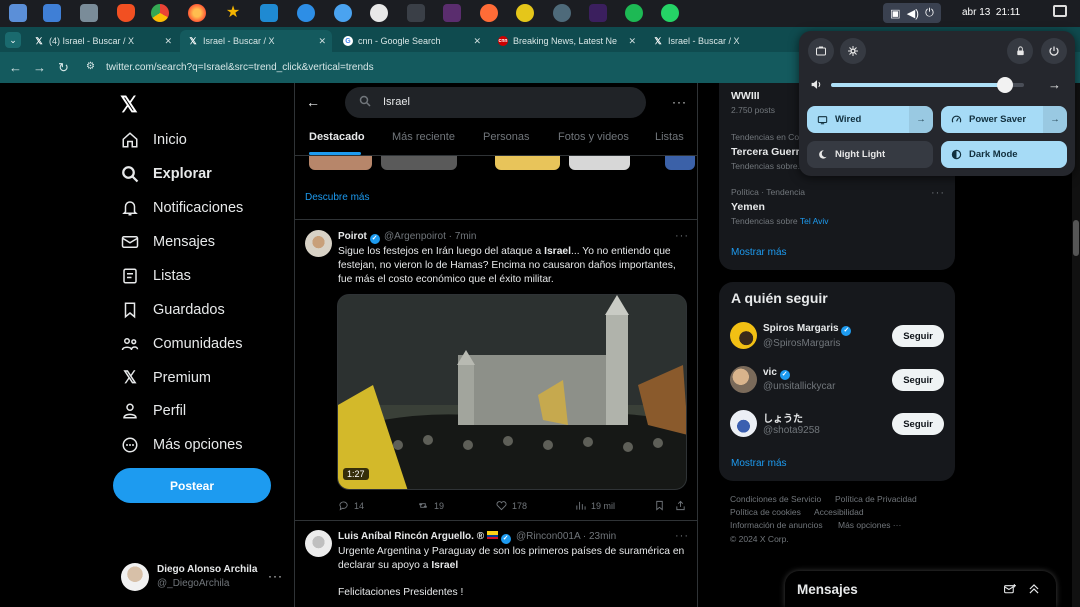  What do you see at coordinates (1054, 51) in the screenshot?
I see `power-off-icon` at bounding box center [1054, 51].